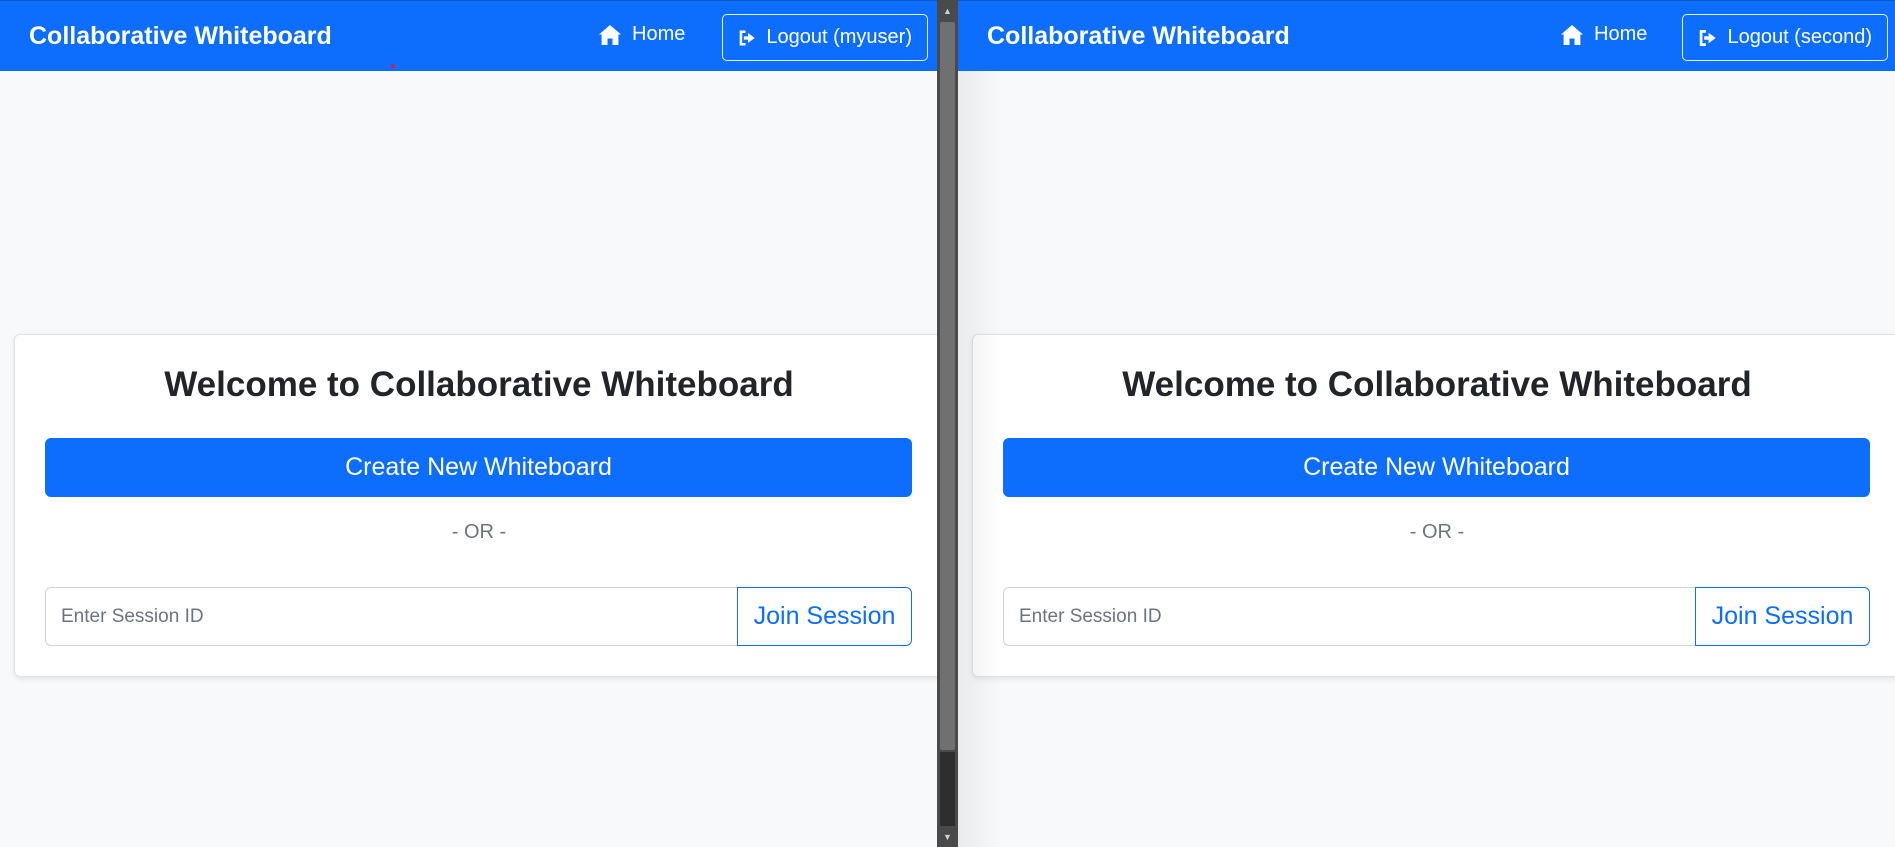  I want to click on scroll-thumb, so click(947, 386).